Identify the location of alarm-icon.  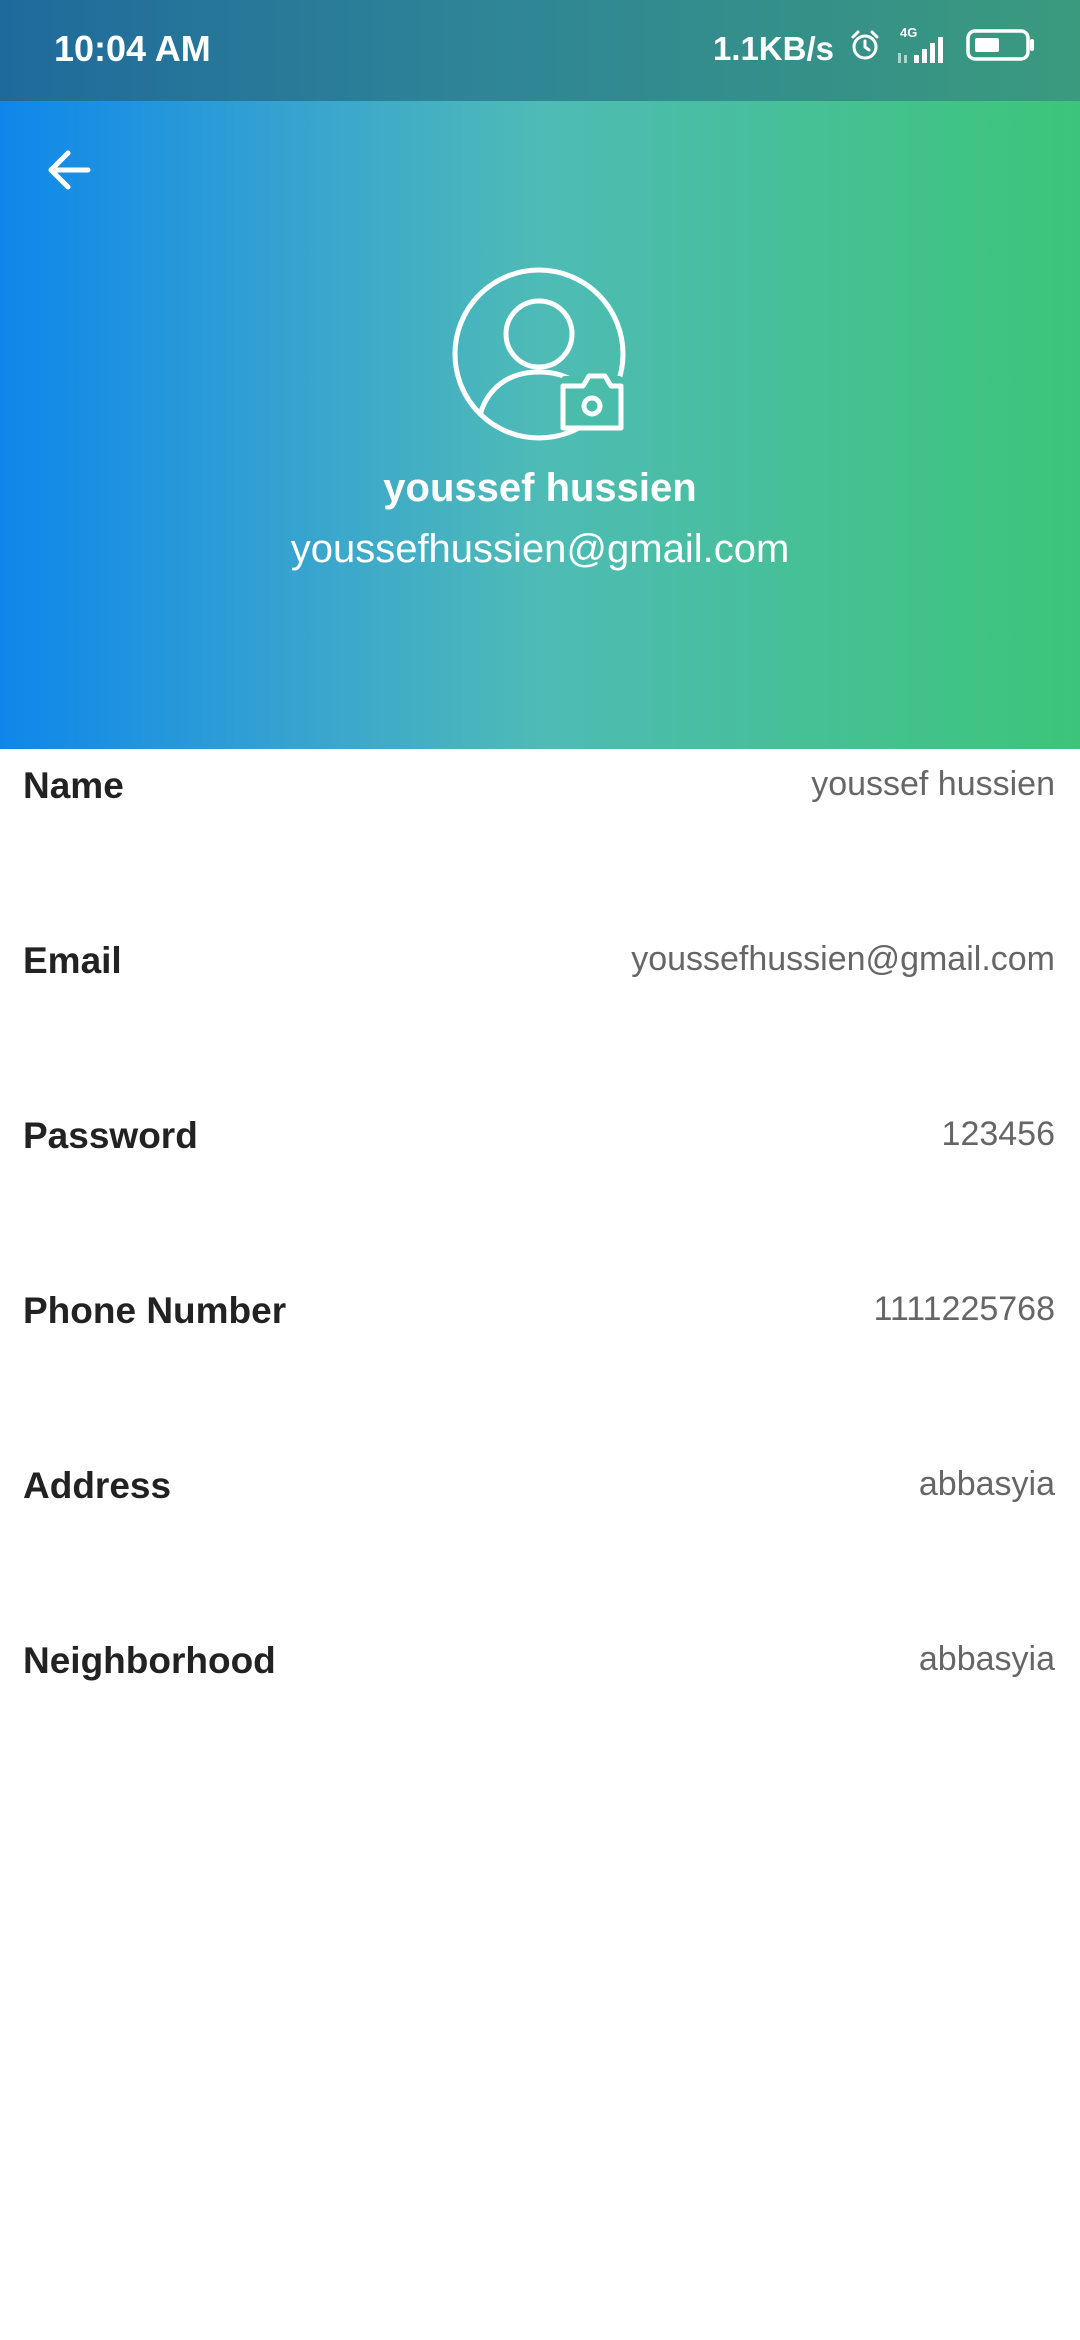
(865, 49).